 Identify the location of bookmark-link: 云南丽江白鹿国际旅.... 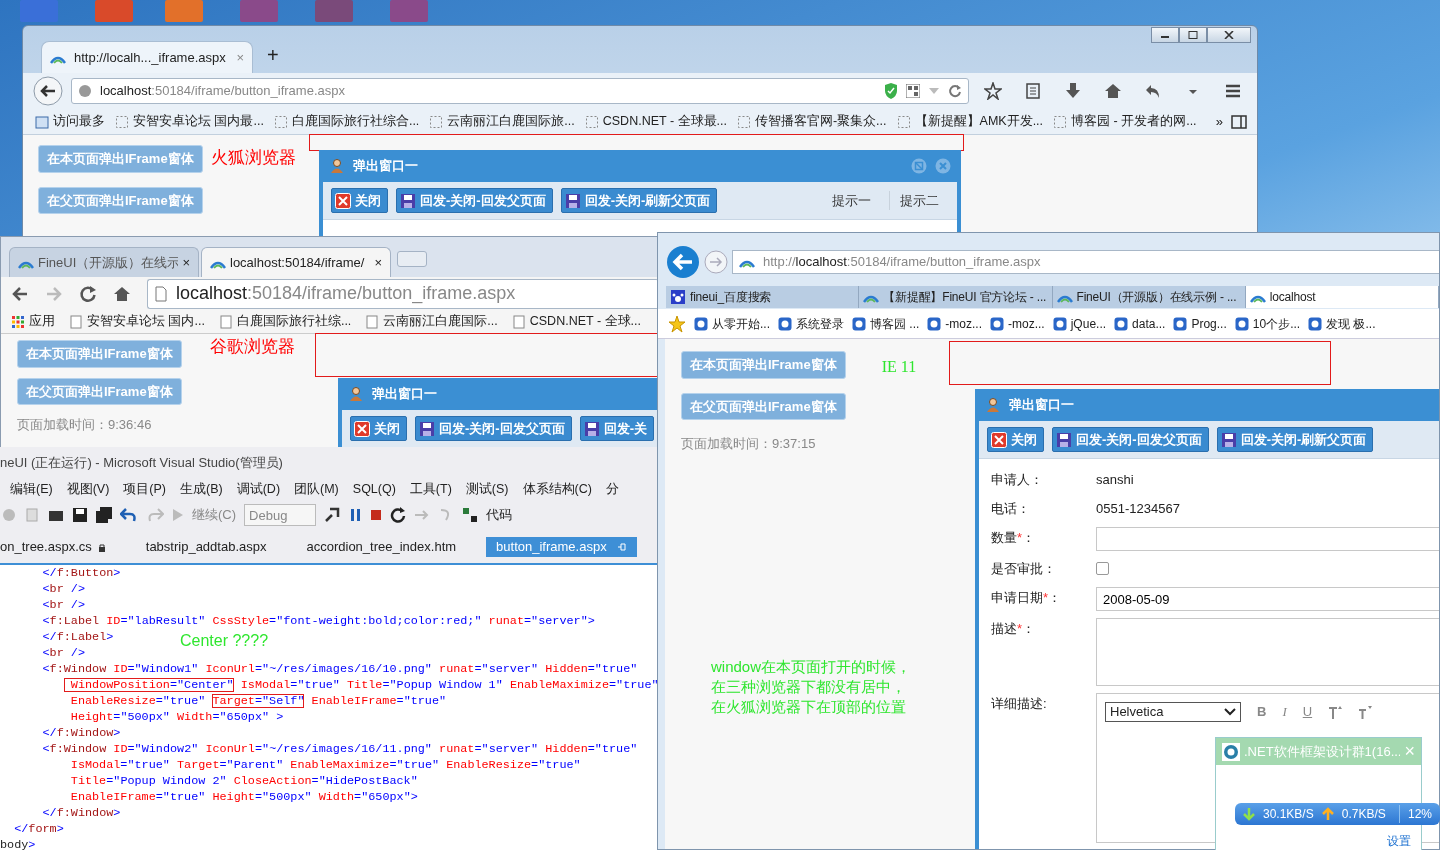
(511, 121).